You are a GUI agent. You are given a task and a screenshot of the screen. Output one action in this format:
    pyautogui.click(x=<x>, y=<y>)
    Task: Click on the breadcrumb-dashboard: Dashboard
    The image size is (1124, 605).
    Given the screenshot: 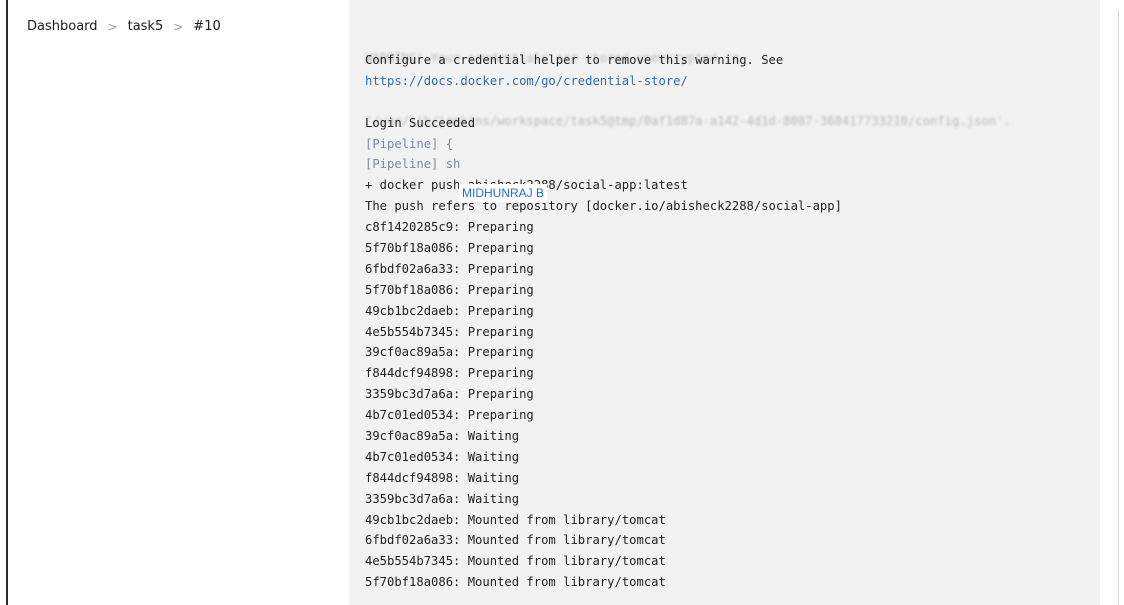 What is the action you would take?
    pyautogui.click(x=62, y=26)
    